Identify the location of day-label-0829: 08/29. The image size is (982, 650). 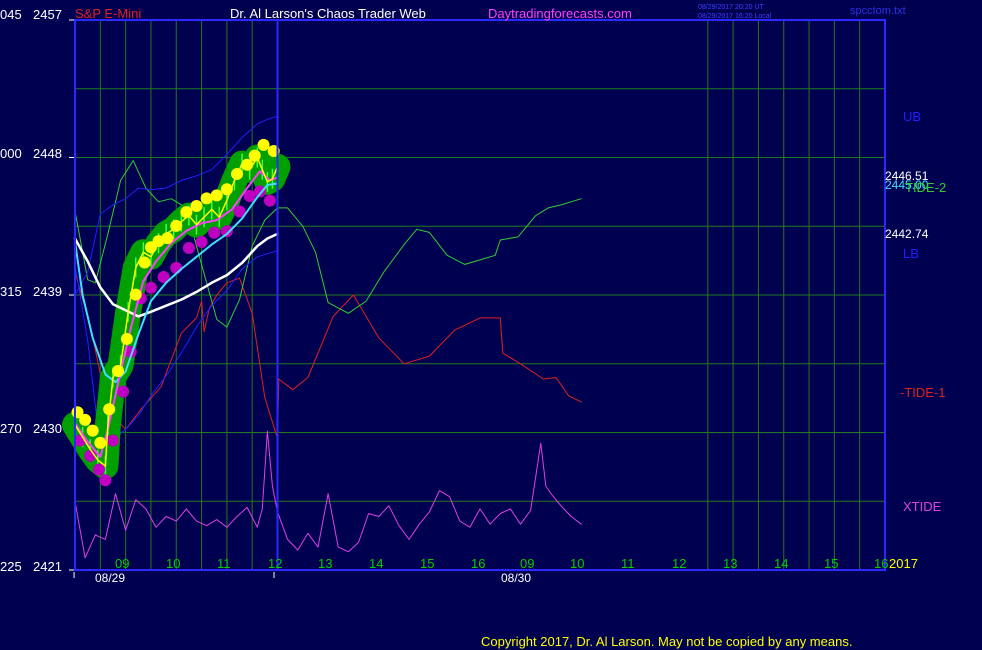
(110, 578).